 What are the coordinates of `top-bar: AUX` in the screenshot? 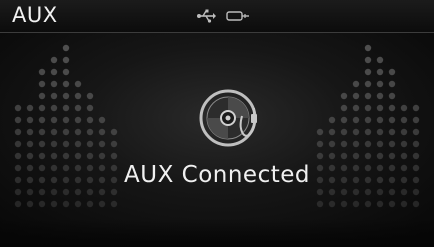 It's located at (217, 16).